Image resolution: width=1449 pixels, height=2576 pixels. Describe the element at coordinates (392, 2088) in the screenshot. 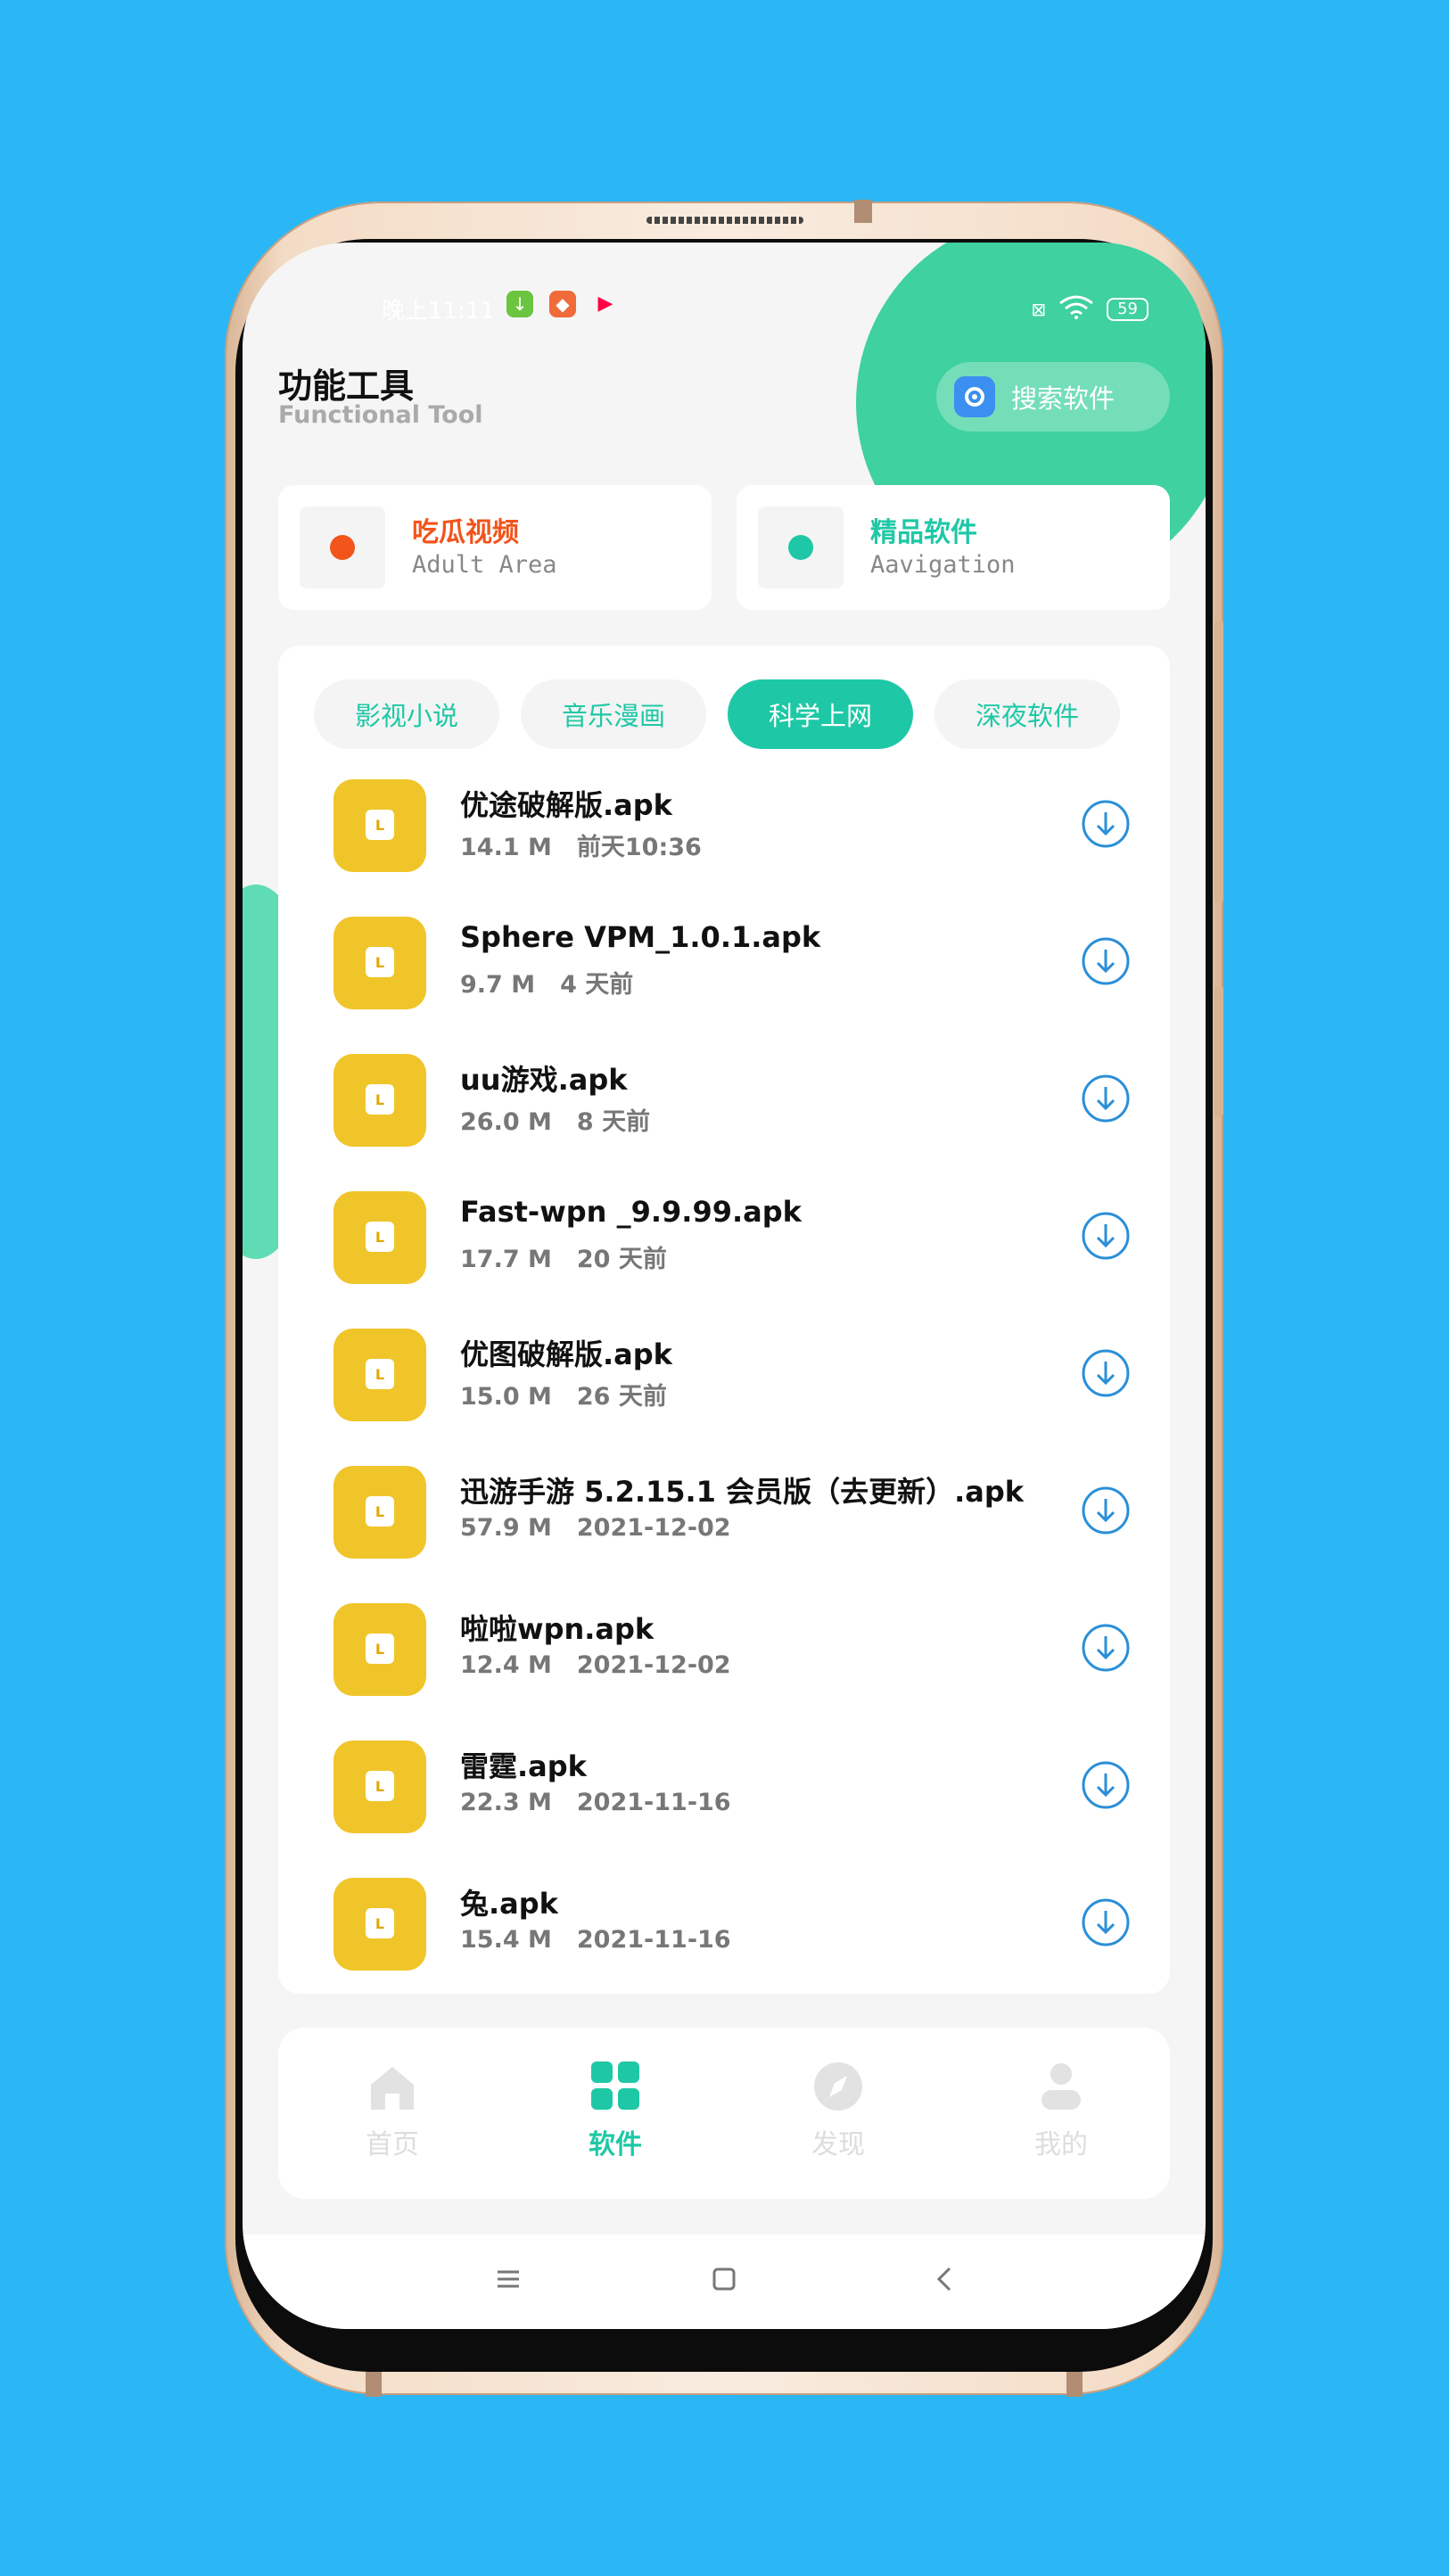

I see `home-icon` at that location.